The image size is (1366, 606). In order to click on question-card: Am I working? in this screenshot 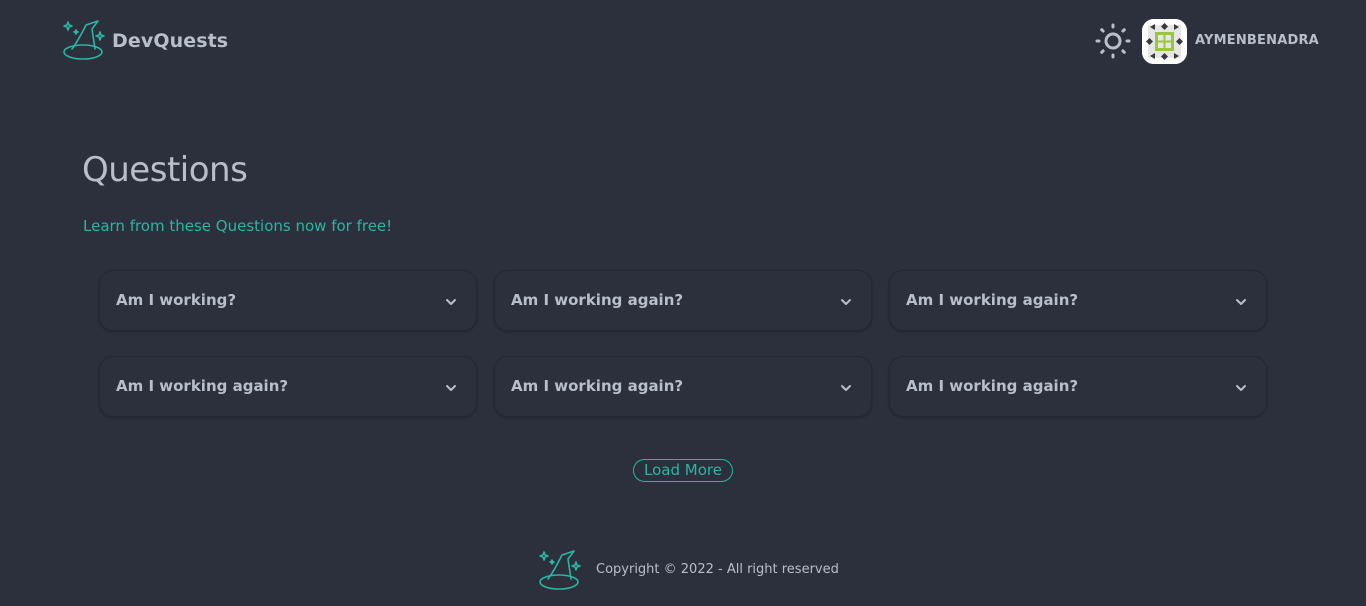, I will do `click(288, 300)`.